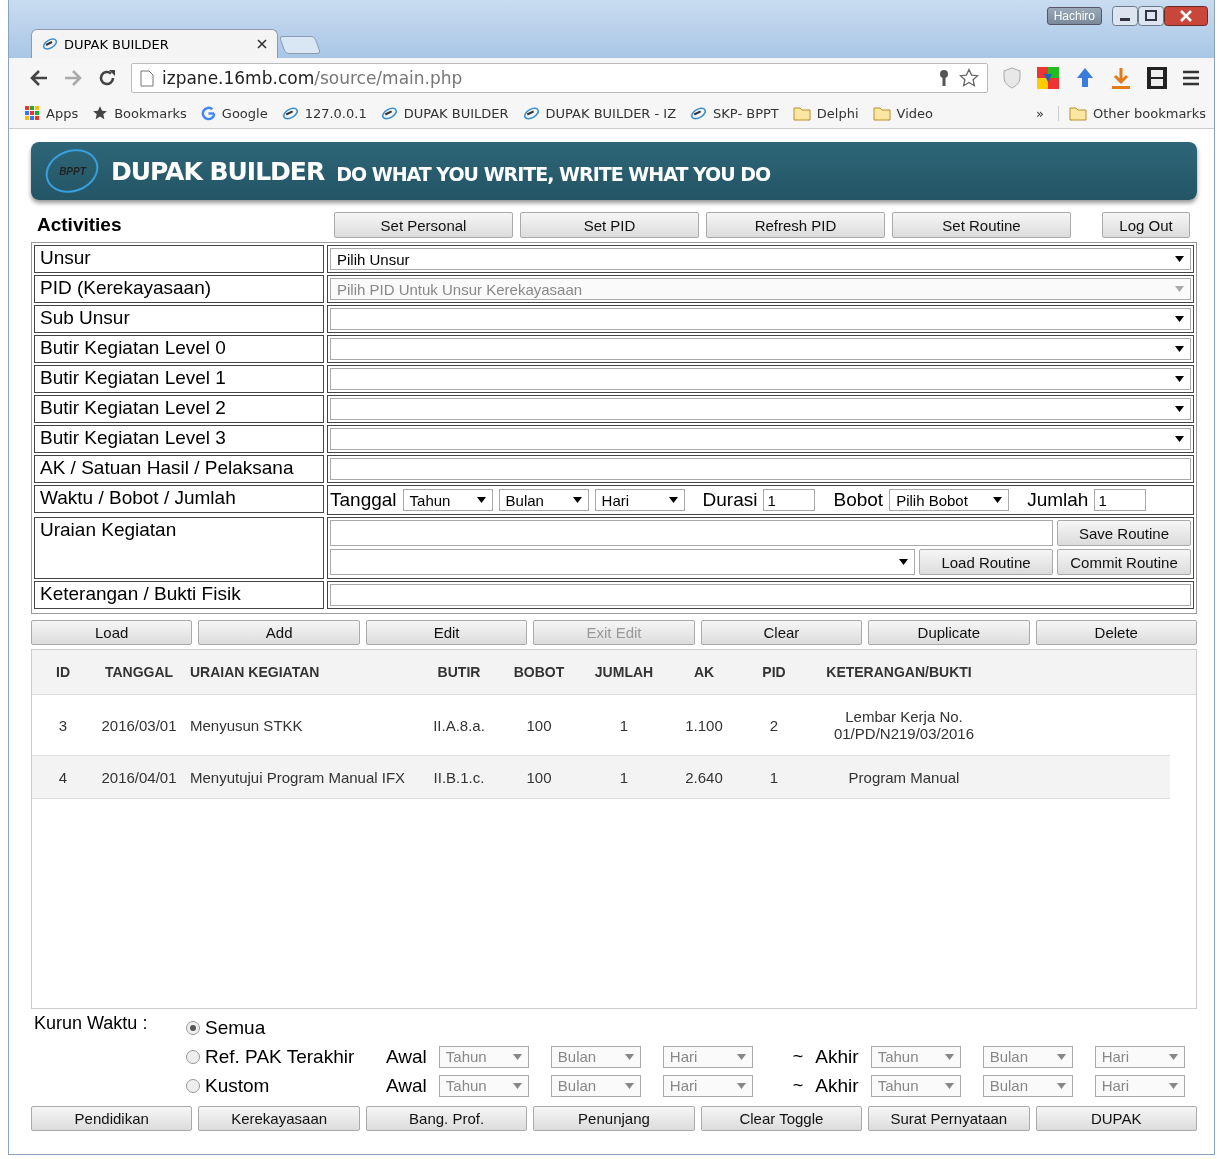  I want to click on bookmark: 127.0.0.1, so click(324, 113).